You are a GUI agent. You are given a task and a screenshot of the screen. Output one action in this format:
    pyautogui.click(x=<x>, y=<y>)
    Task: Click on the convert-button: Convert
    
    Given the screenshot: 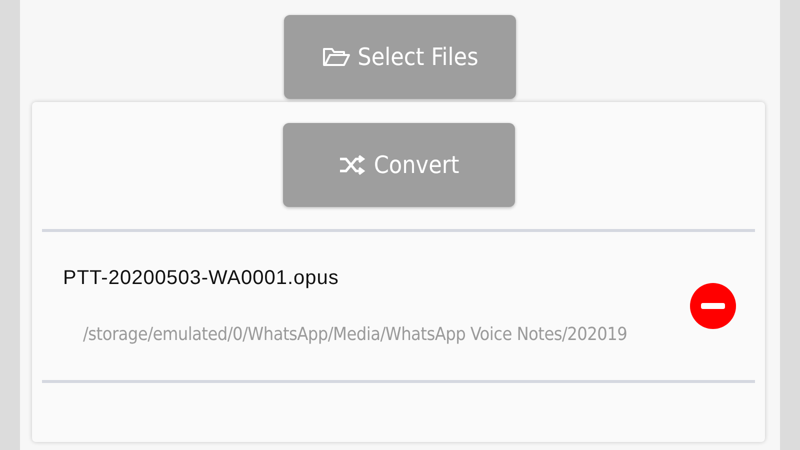 What is the action you would take?
    pyautogui.click(x=398, y=165)
    